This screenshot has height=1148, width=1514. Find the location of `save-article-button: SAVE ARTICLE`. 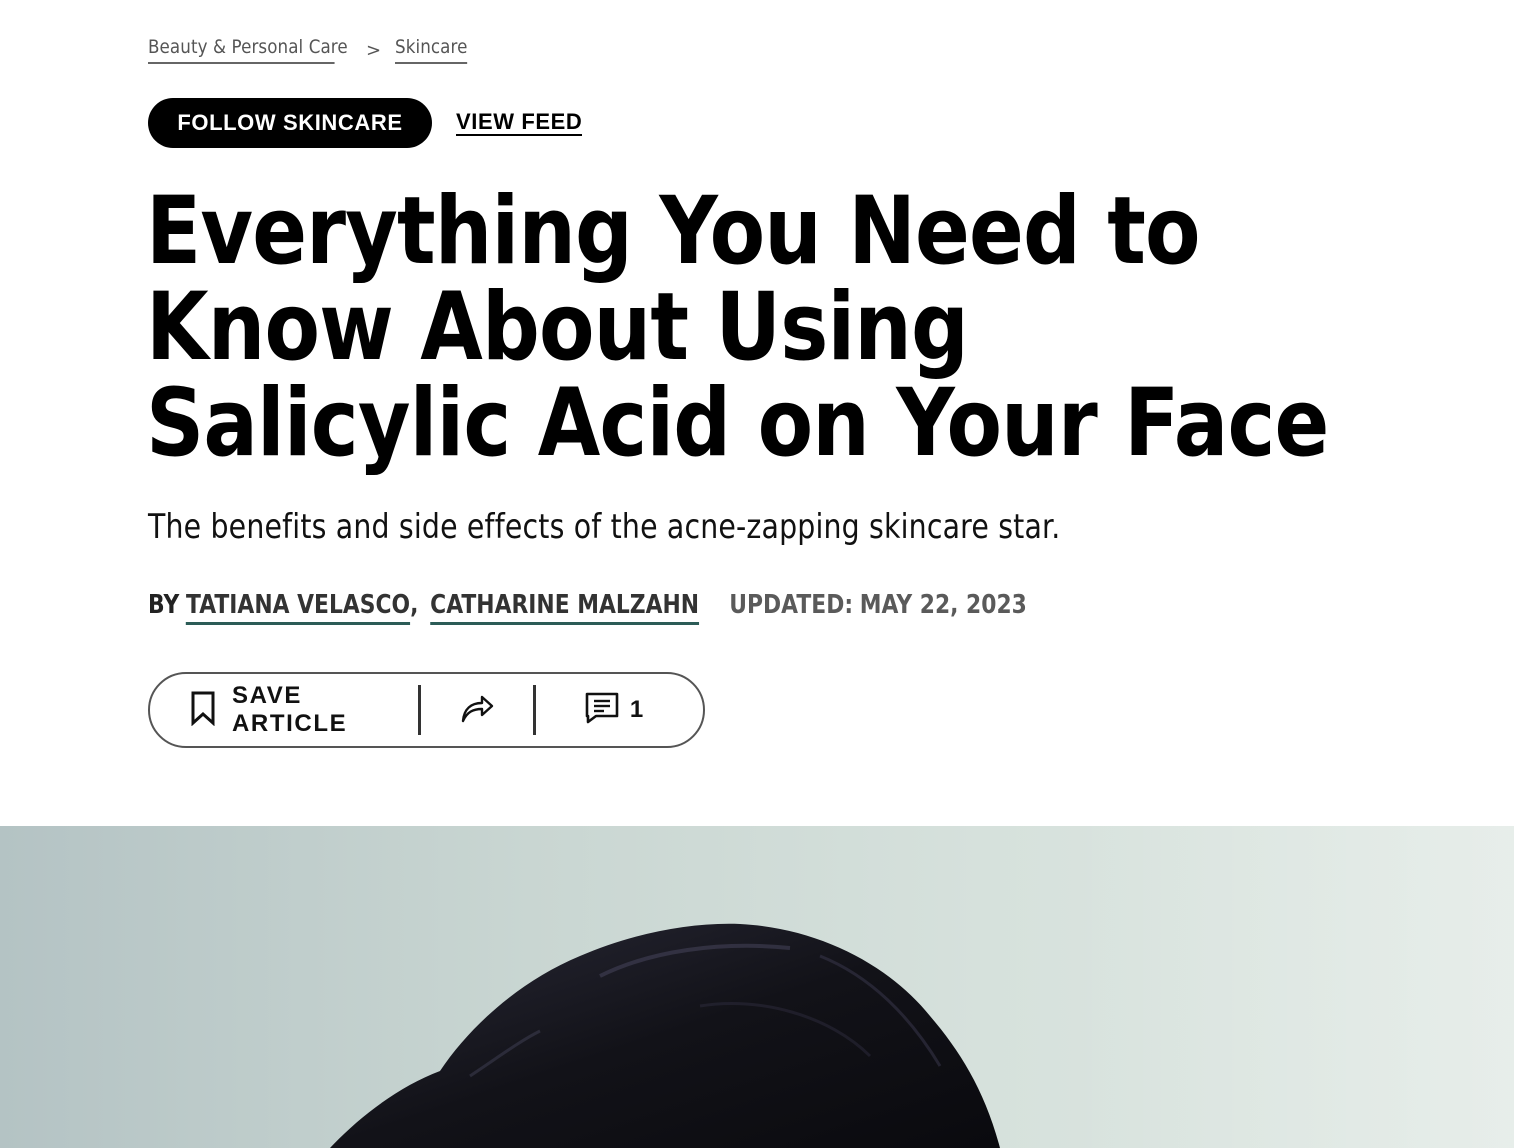

save-article-button: SAVE ARTICLE is located at coordinates (284, 710).